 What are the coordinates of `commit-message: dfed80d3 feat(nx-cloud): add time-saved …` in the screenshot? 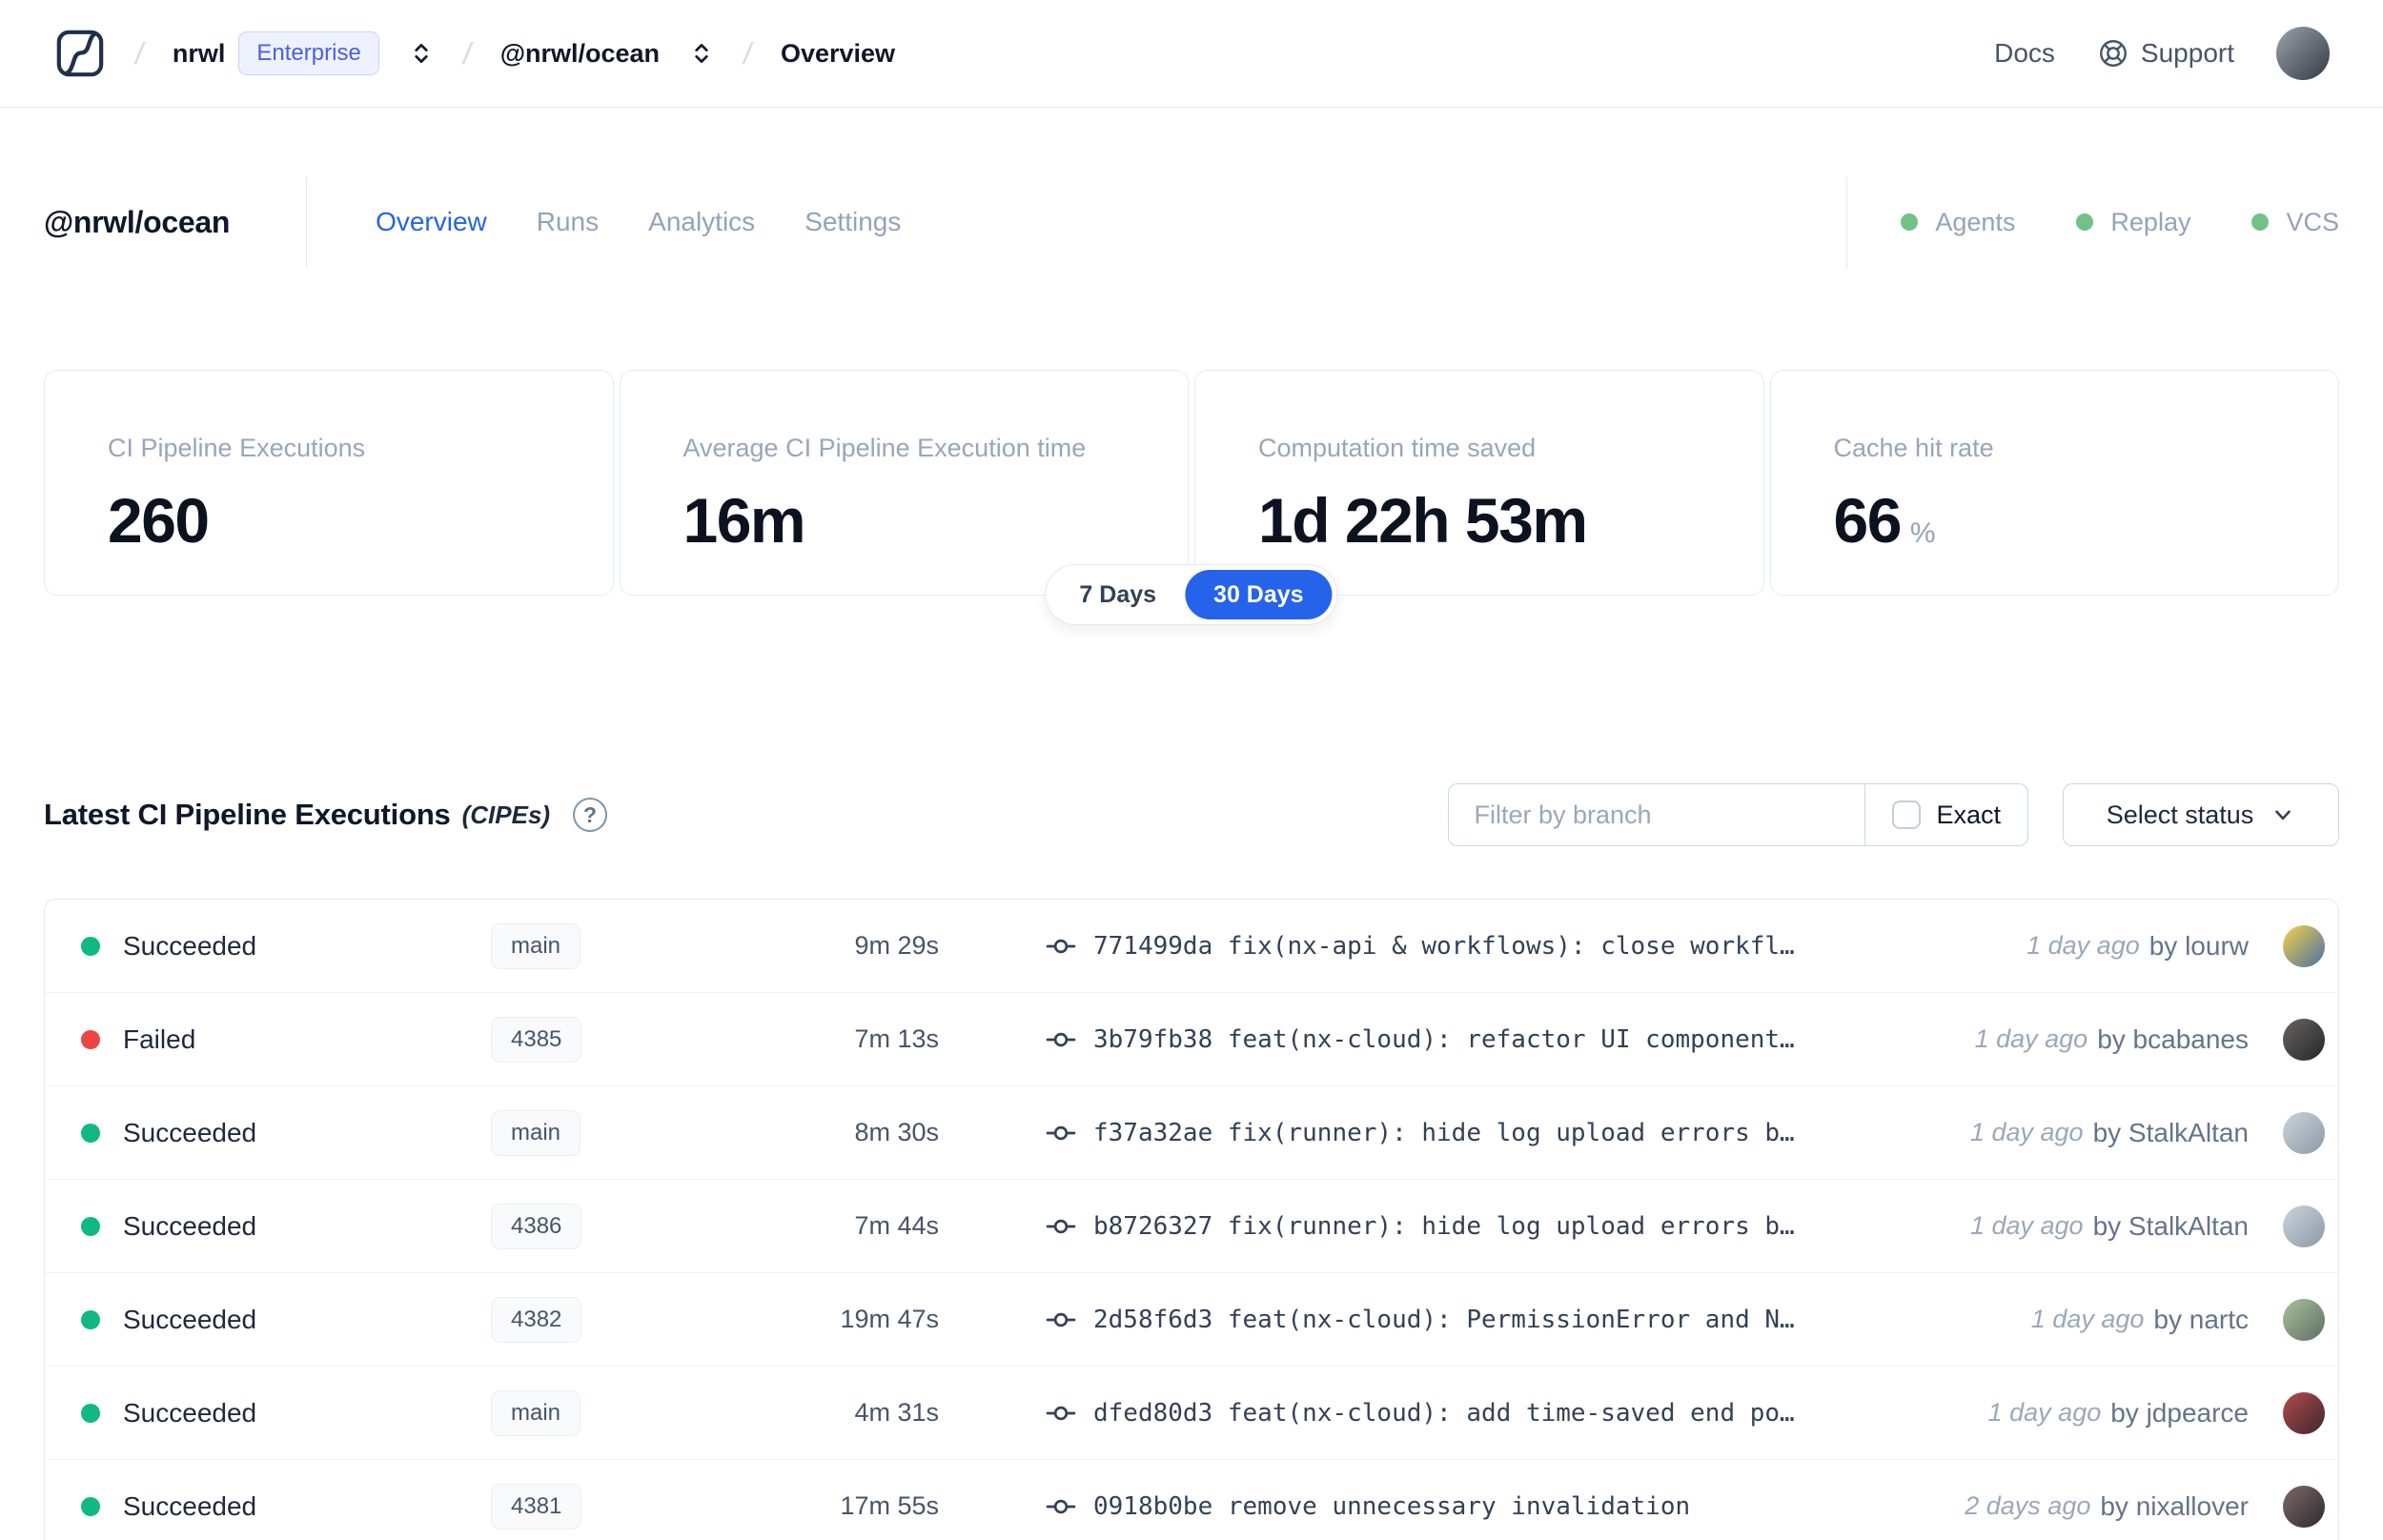 It's located at (1444, 1413).